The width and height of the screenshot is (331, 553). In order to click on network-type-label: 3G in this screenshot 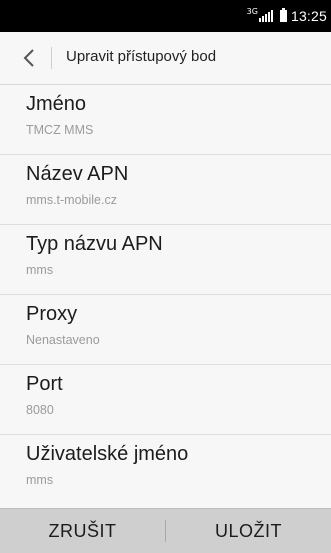, I will do `click(252, 11)`.